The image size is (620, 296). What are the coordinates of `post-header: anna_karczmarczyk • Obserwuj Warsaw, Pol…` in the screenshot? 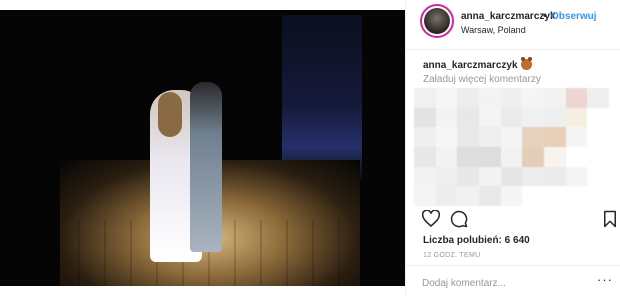 It's located at (513, 25).